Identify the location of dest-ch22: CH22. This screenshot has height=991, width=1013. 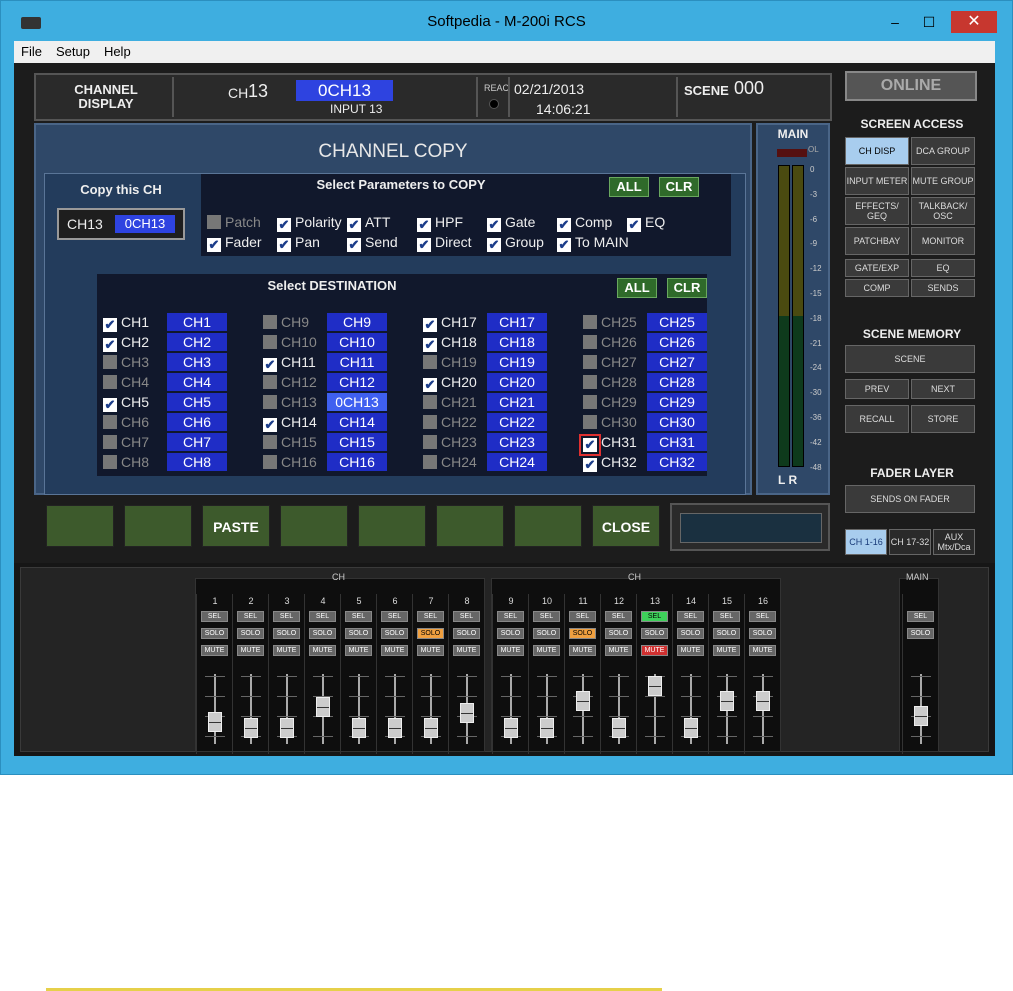
(450, 422).